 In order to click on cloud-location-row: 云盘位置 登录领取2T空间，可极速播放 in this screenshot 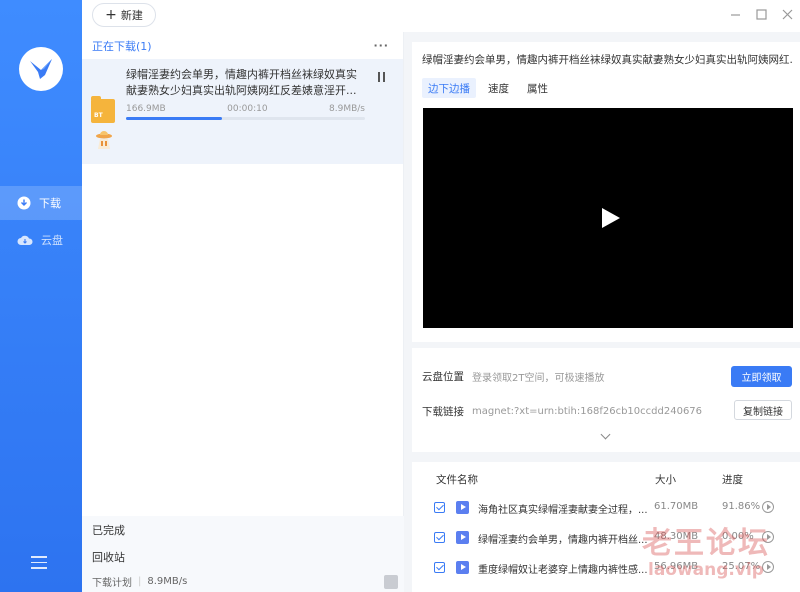, I will do `click(513, 376)`.